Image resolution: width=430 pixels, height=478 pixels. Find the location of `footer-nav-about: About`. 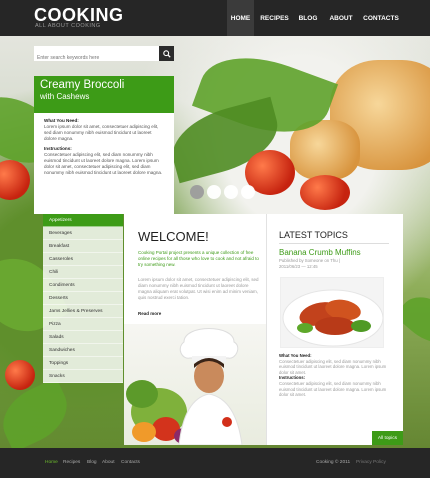

footer-nav-about: About is located at coordinates (108, 462).